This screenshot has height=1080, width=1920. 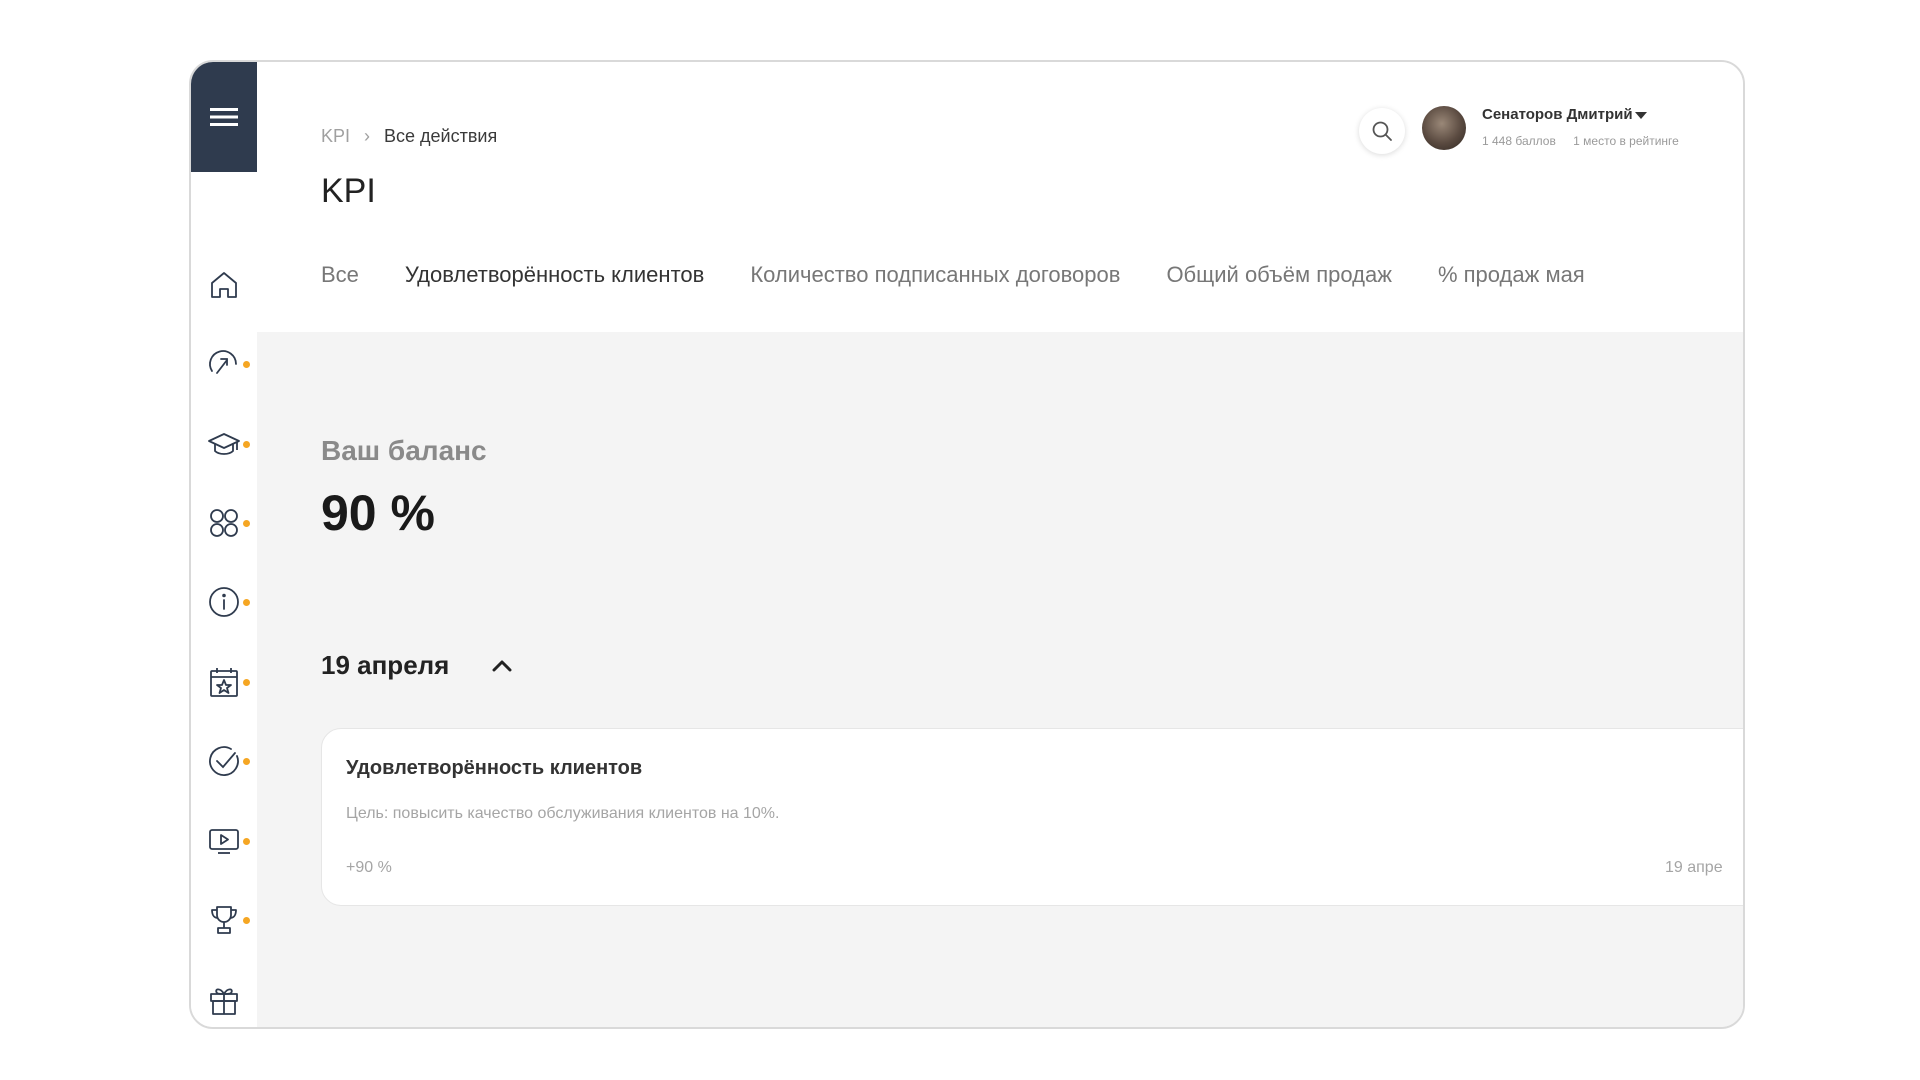 I want to click on user-points: 1 448 баллов, so click(x=1519, y=141).